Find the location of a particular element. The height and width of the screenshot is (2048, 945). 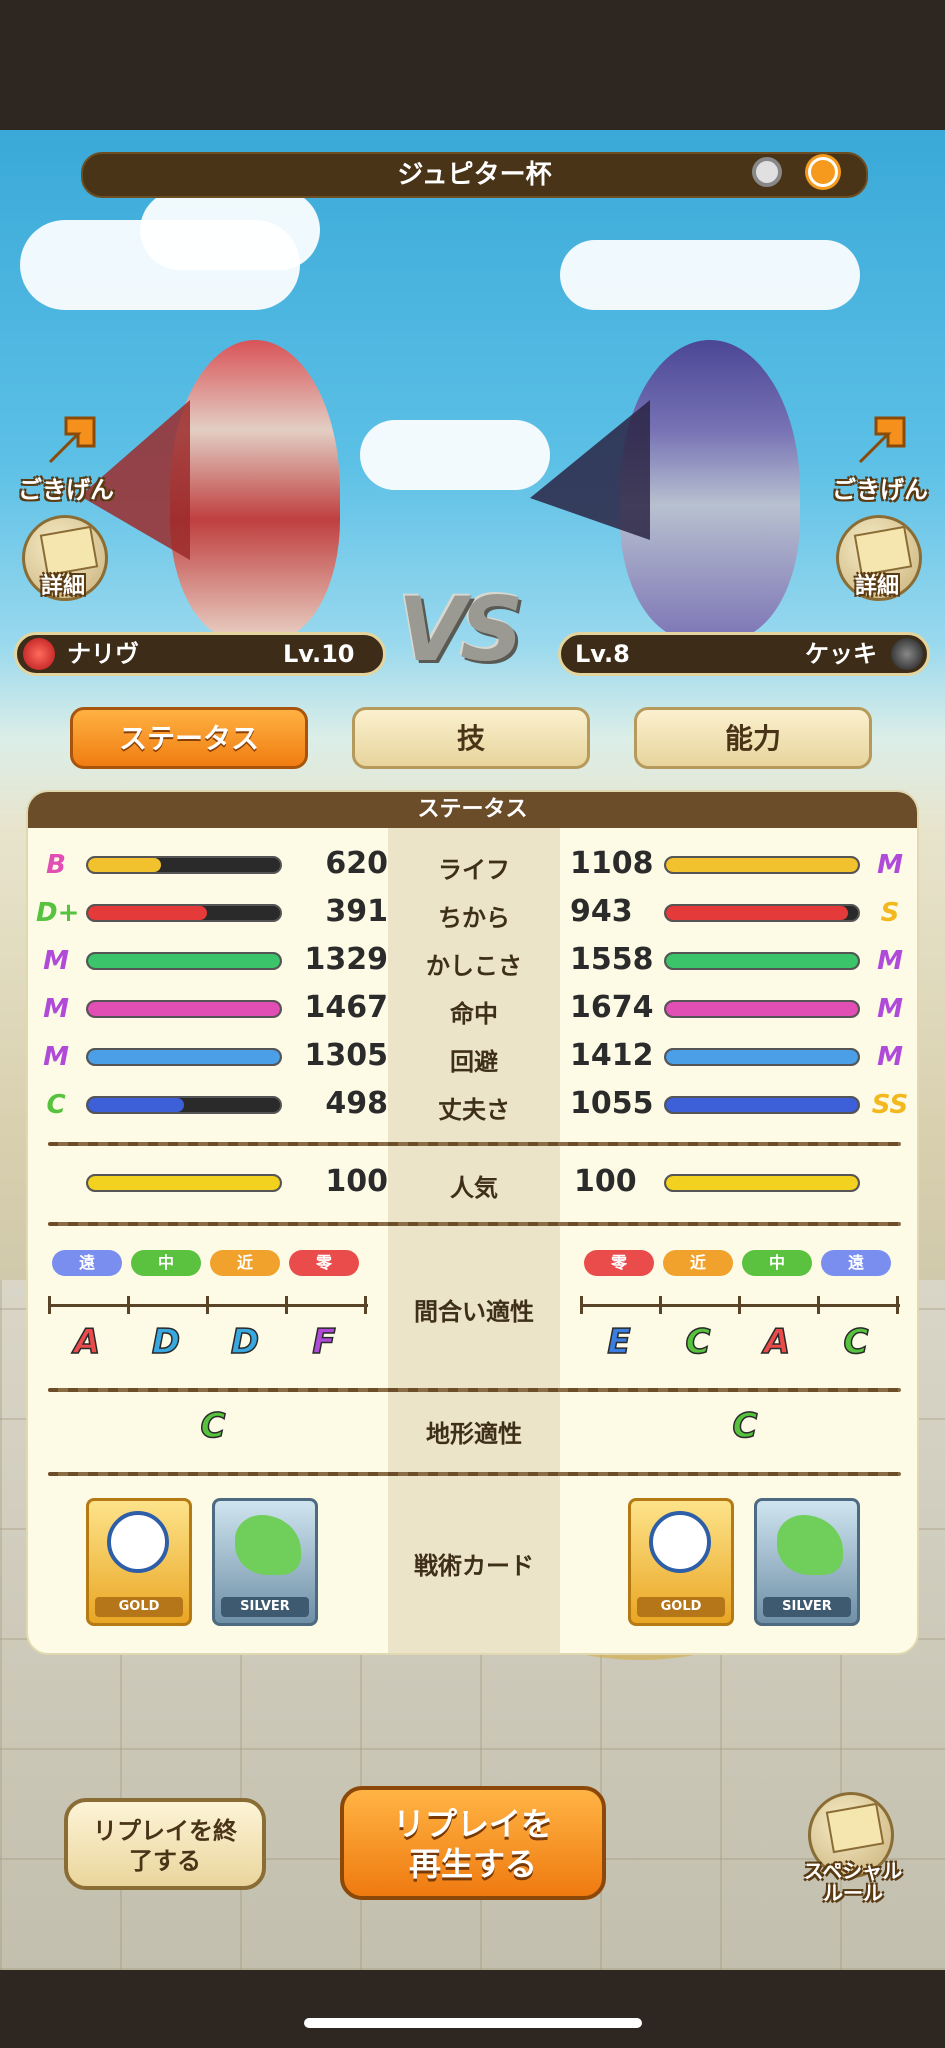

right-tactic-card-gold: GOLD is located at coordinates (681, 1562).